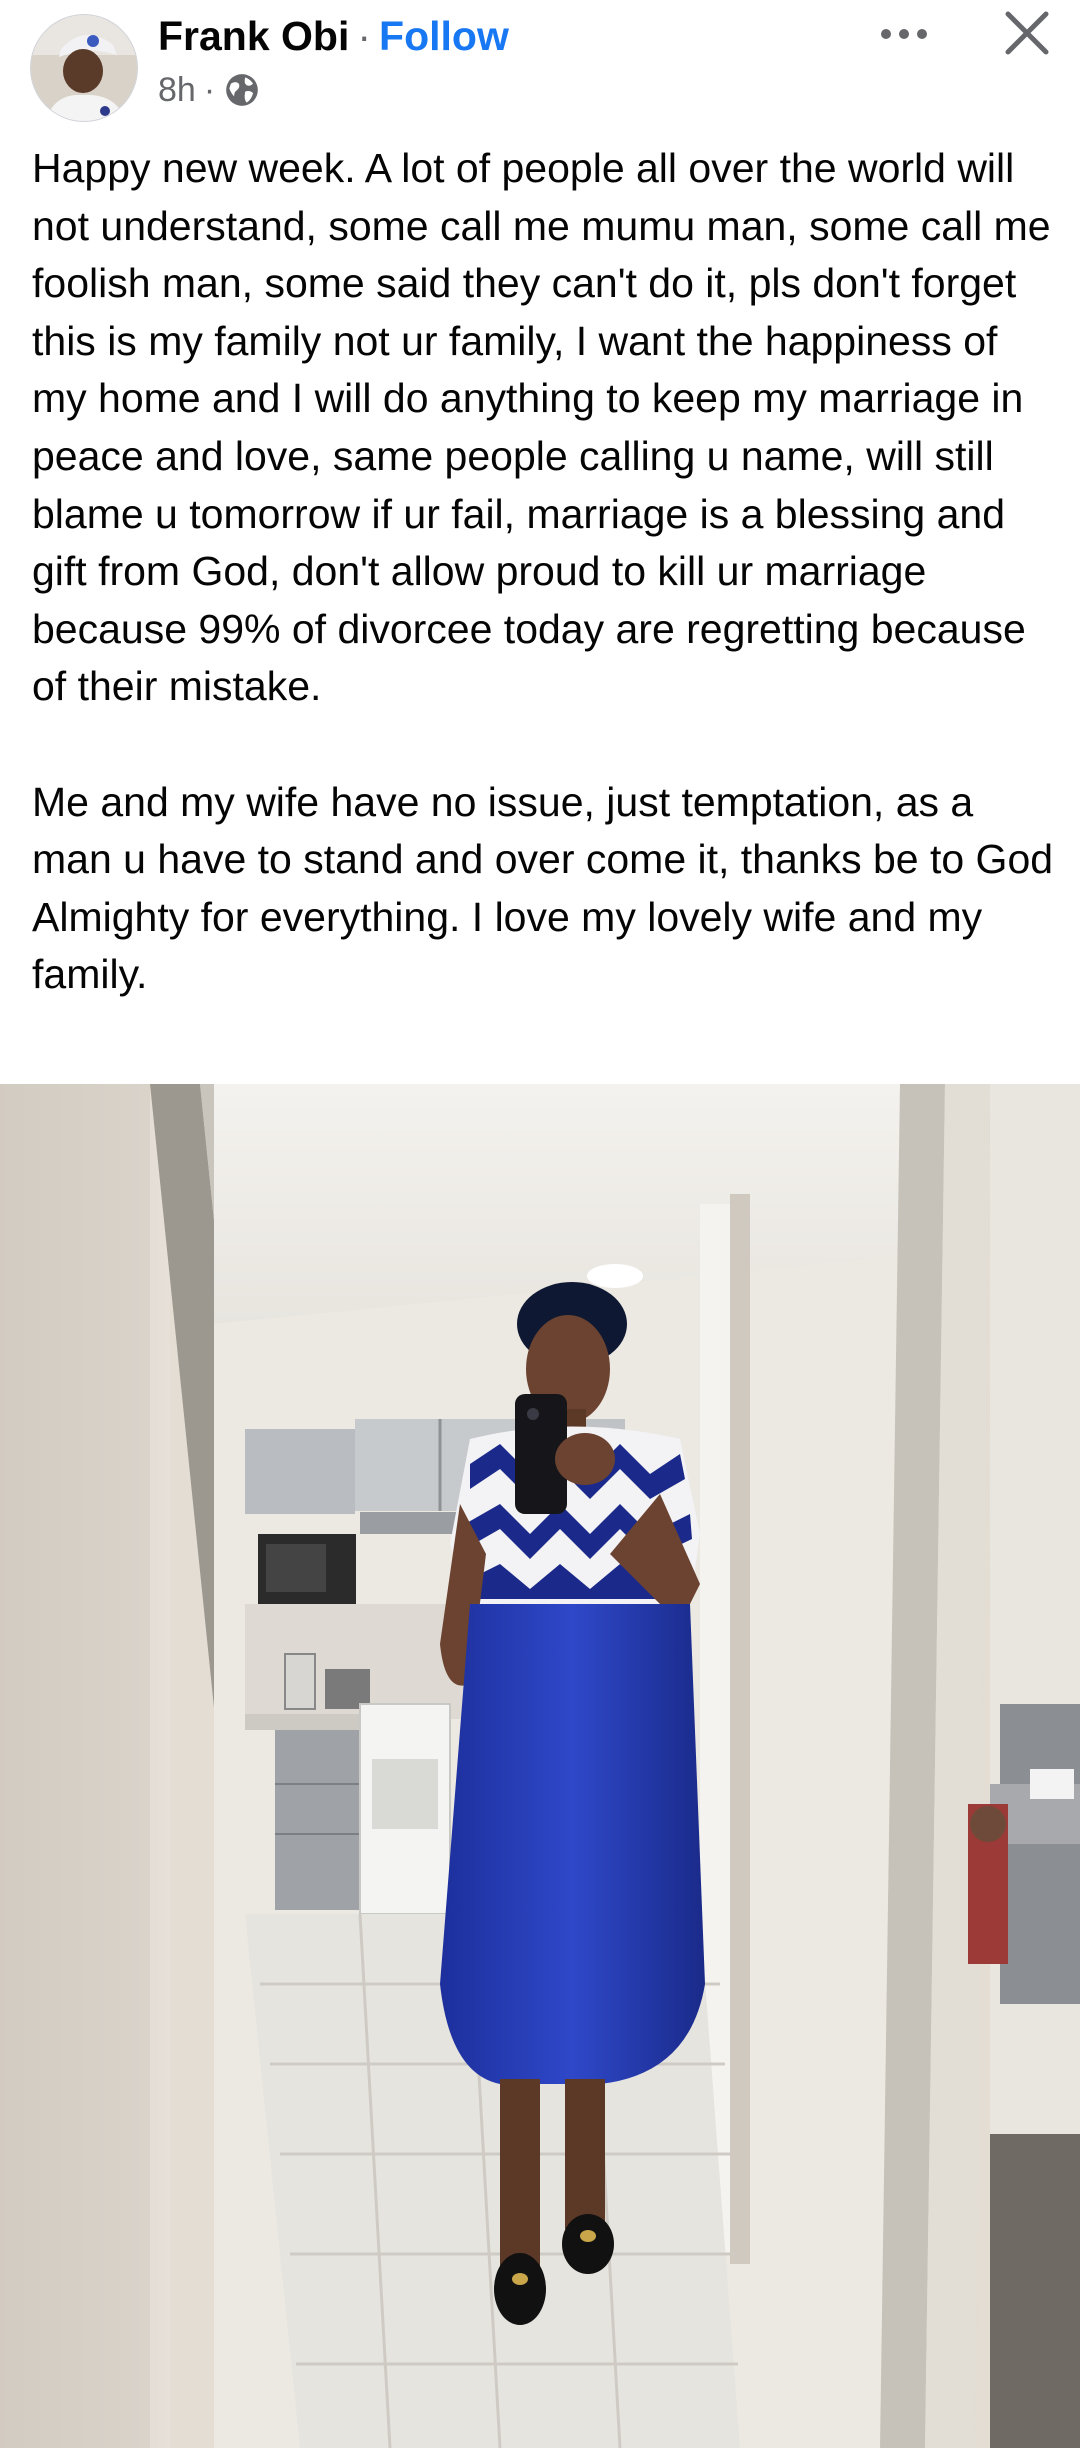 This screenshot has height=2448, width=1080. Describe the element at coordinates (540, 62) in the screenshot. I see `post-header: Frank Obi · Follow 8h ·` at that location.